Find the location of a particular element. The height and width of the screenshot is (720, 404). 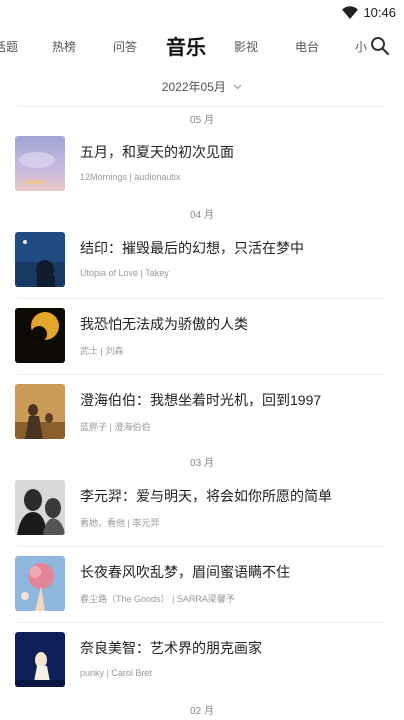

item-title: 澄海伯伯：我想坐着时光机，回到1997 is located at coordinates (201, 400).